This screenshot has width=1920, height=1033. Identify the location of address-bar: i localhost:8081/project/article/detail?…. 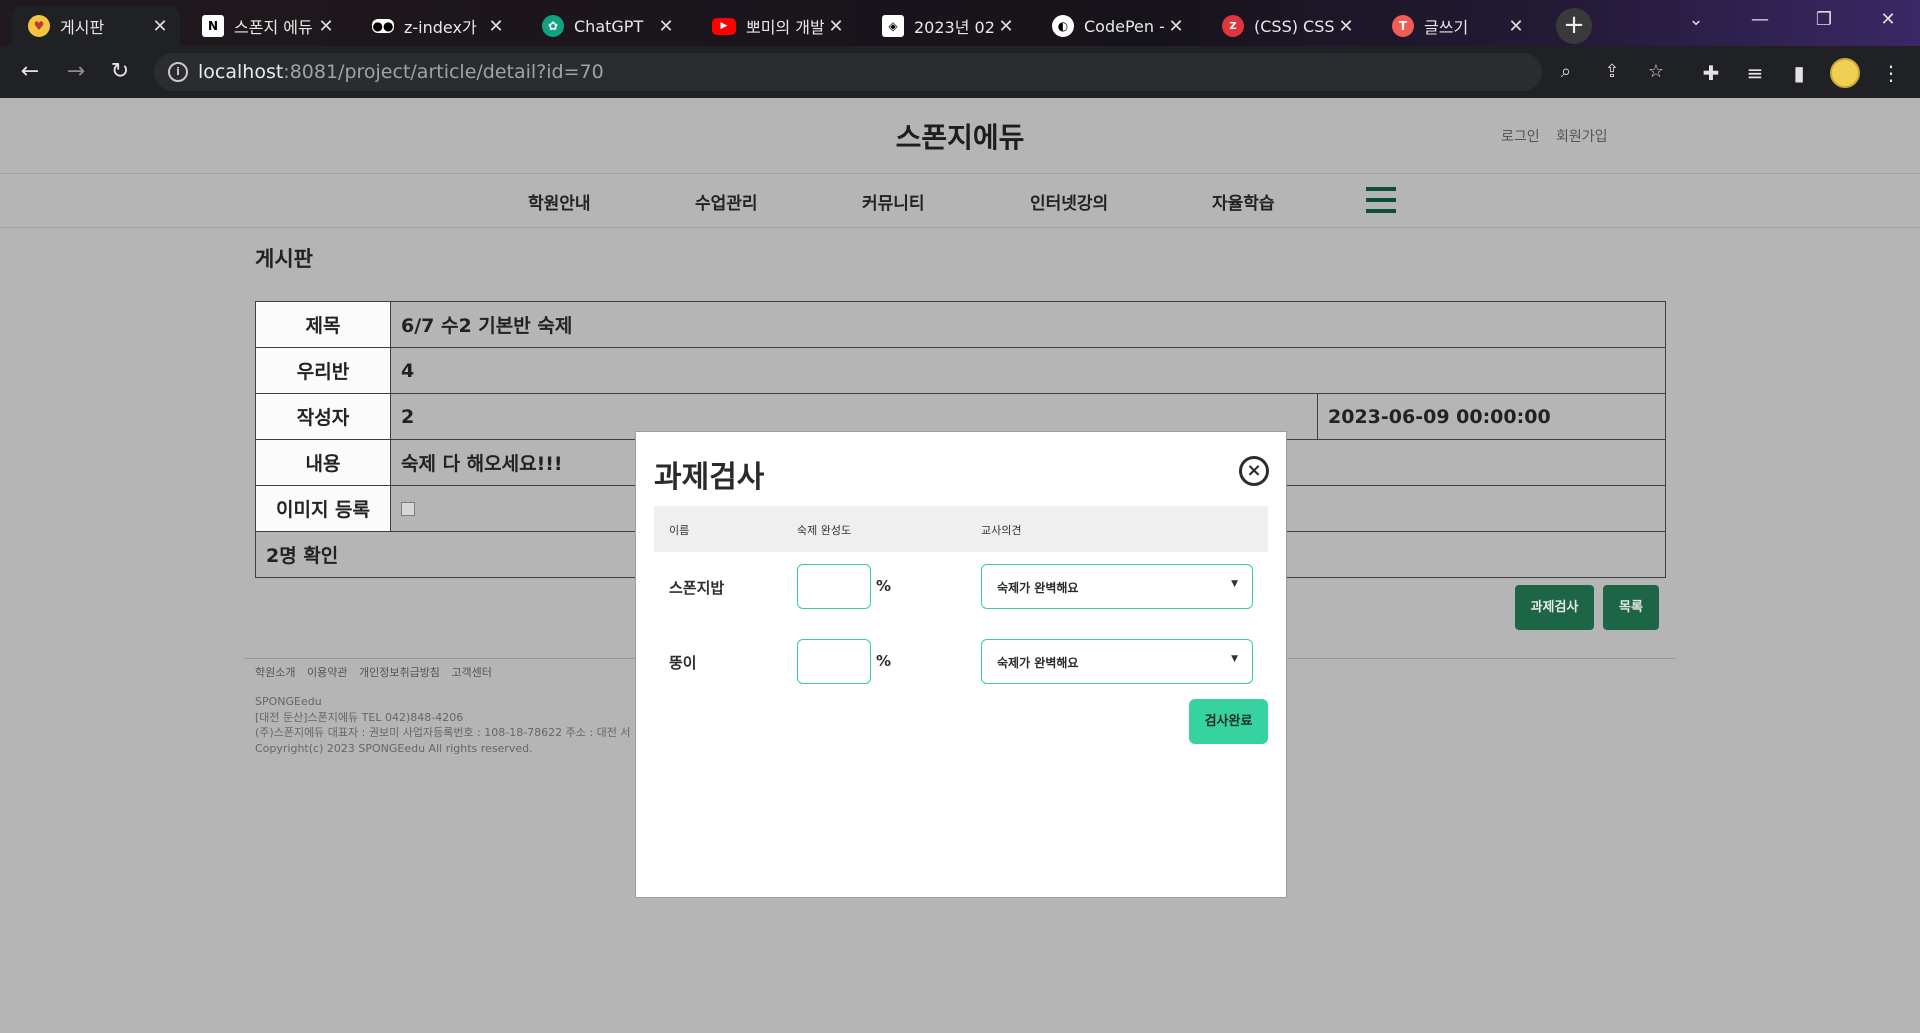
(909, 72).